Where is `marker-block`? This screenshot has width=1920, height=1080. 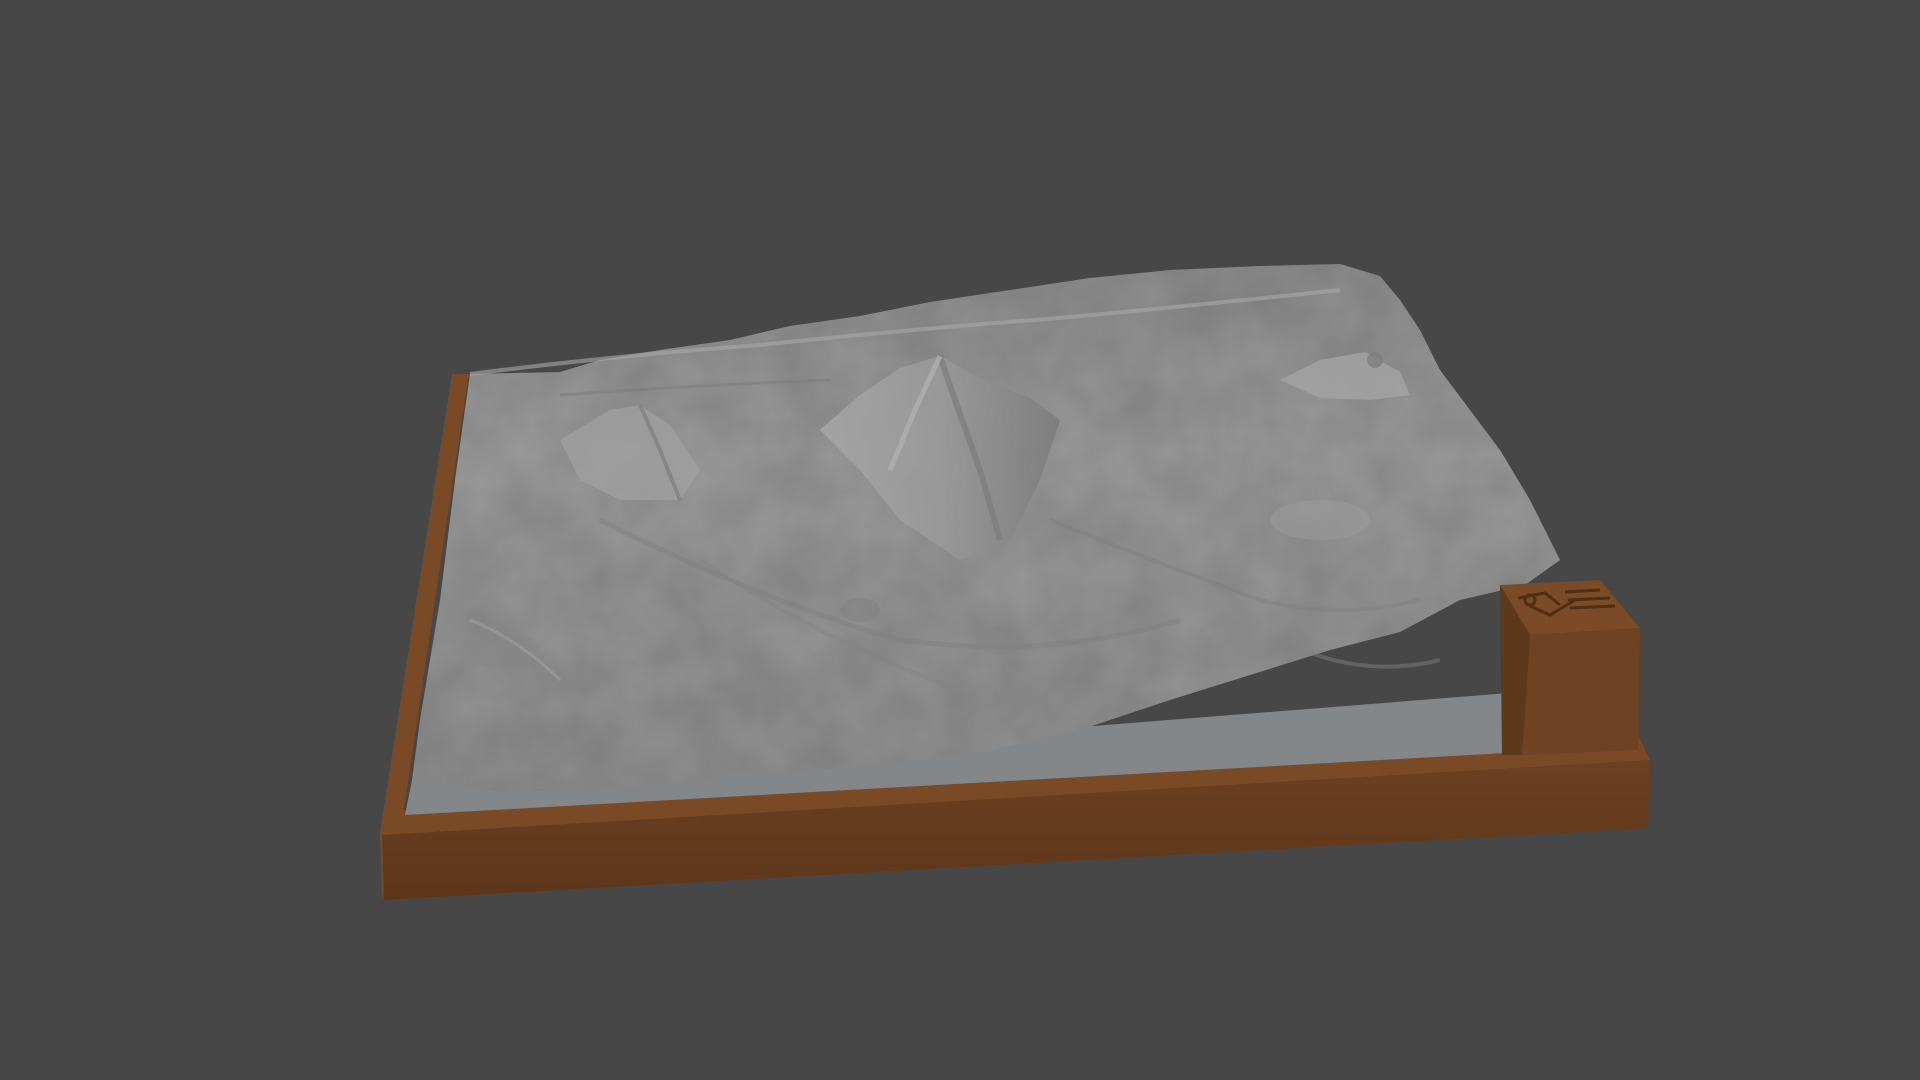
marker-block is located at coordinates (1570, 667).